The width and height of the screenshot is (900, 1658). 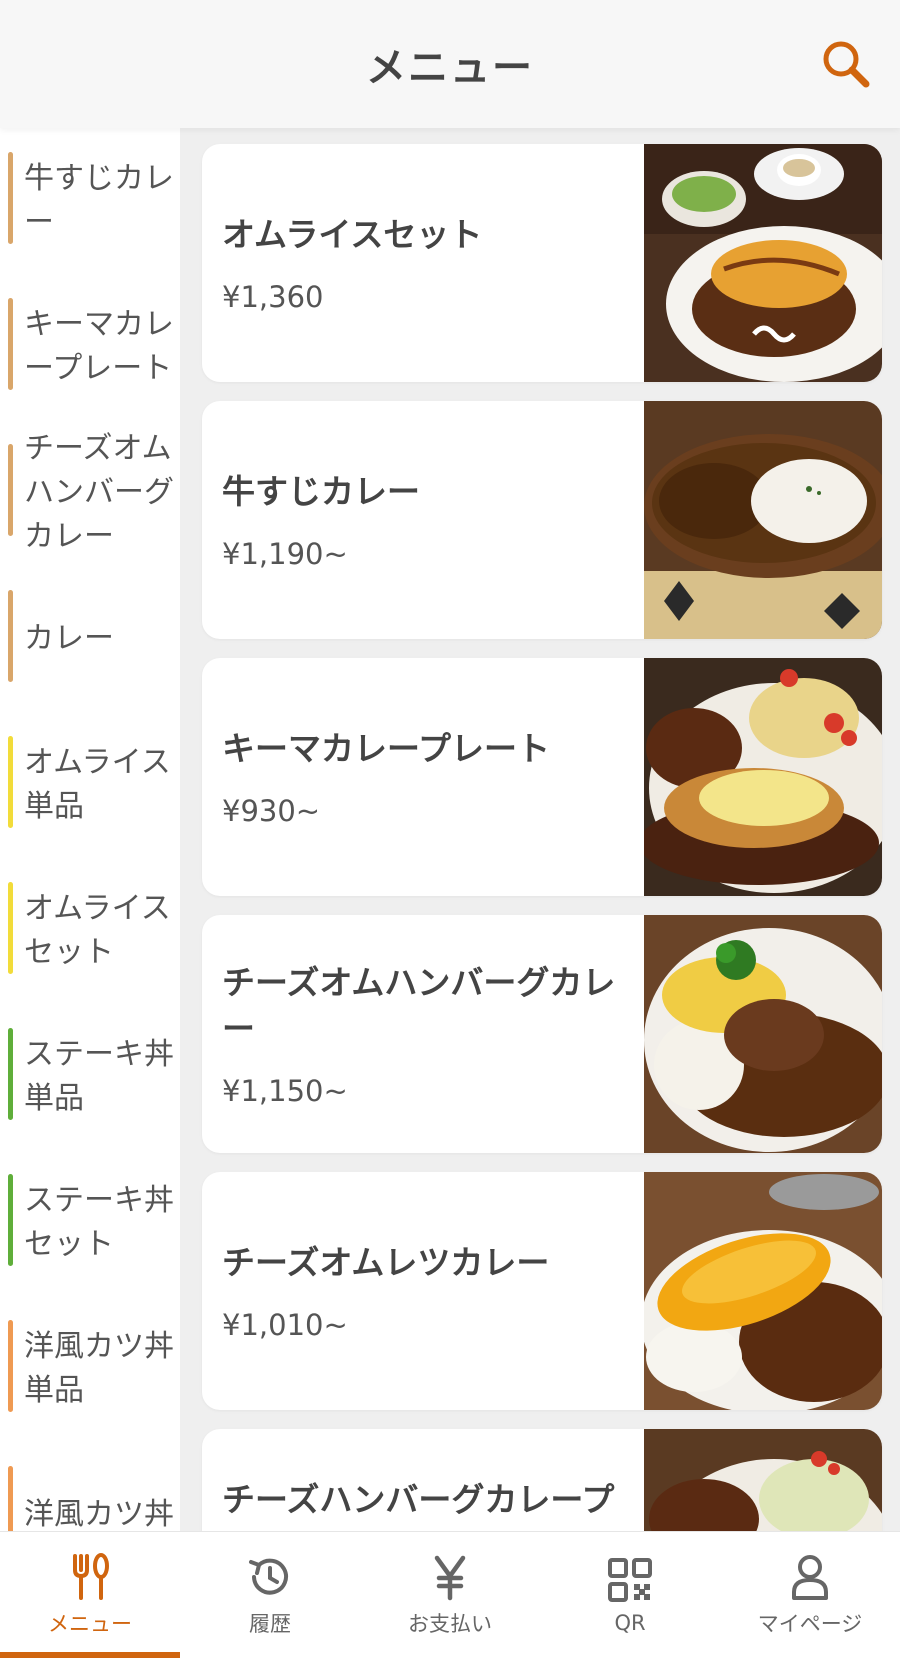 What do you see at coordinates (285, 554) in the screenshot?
I see `menu-item-price: ¥1,190~` at bounding box center [285, 554].